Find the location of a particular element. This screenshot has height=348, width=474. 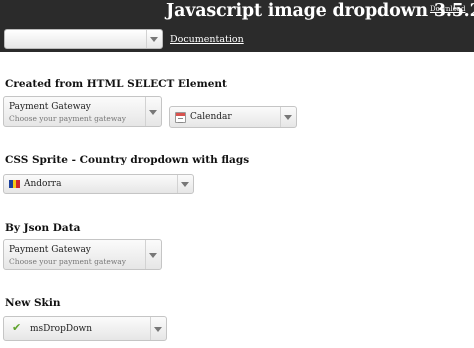

download-link: Download is located at coordinates (447, 9).